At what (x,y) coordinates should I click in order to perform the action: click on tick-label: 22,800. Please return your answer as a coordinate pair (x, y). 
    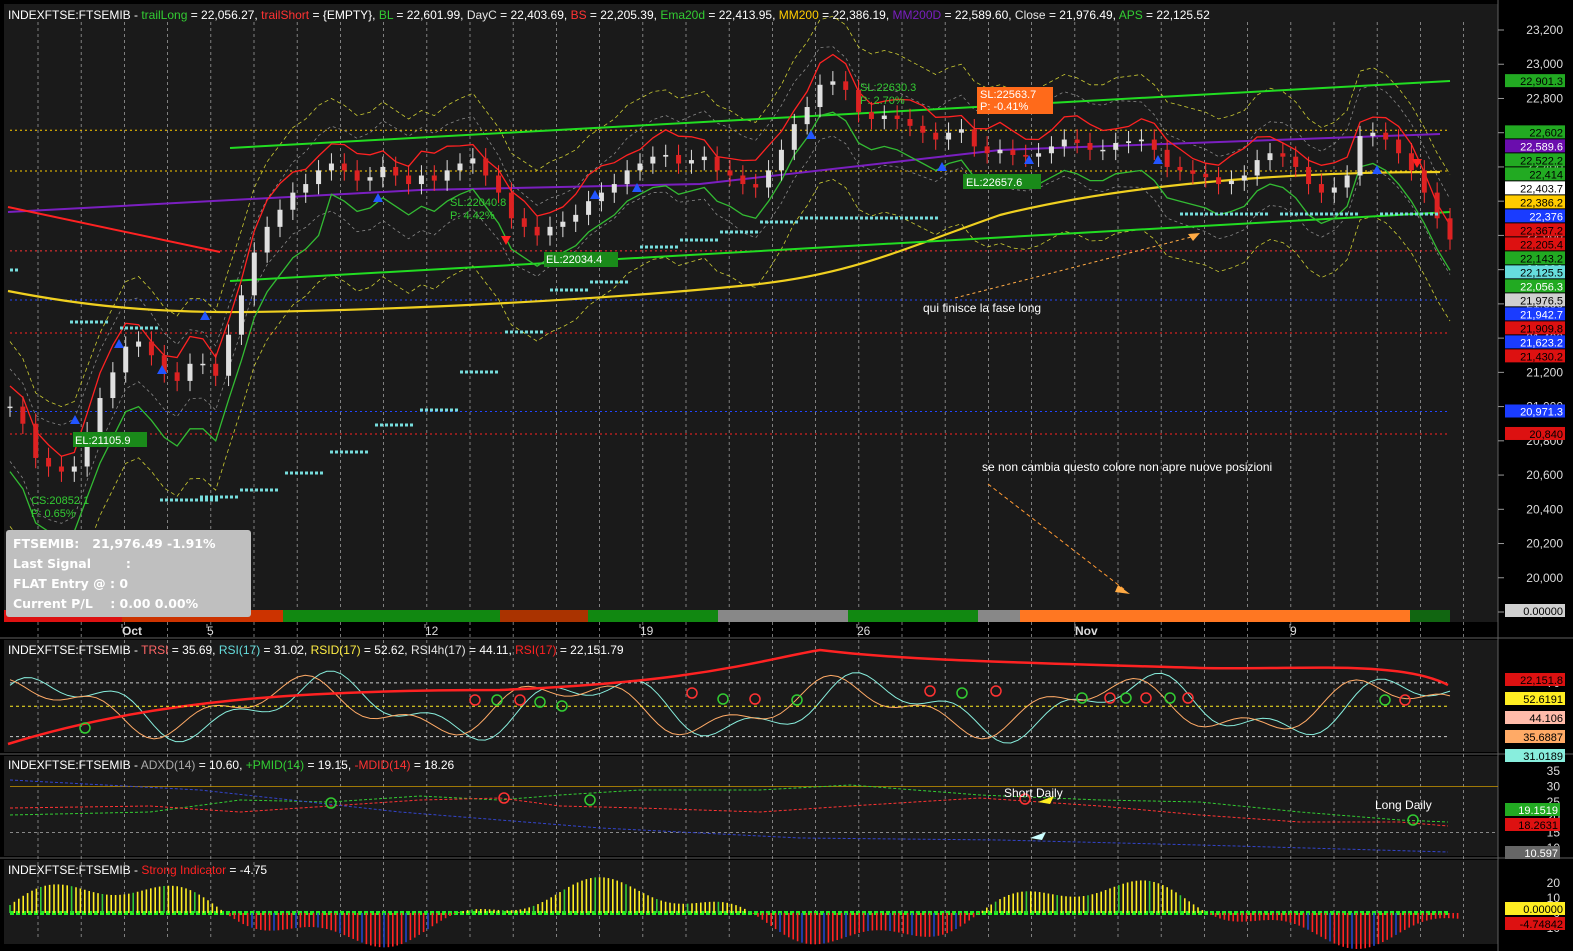
    Looking at the image, I should click on (1544, 98).